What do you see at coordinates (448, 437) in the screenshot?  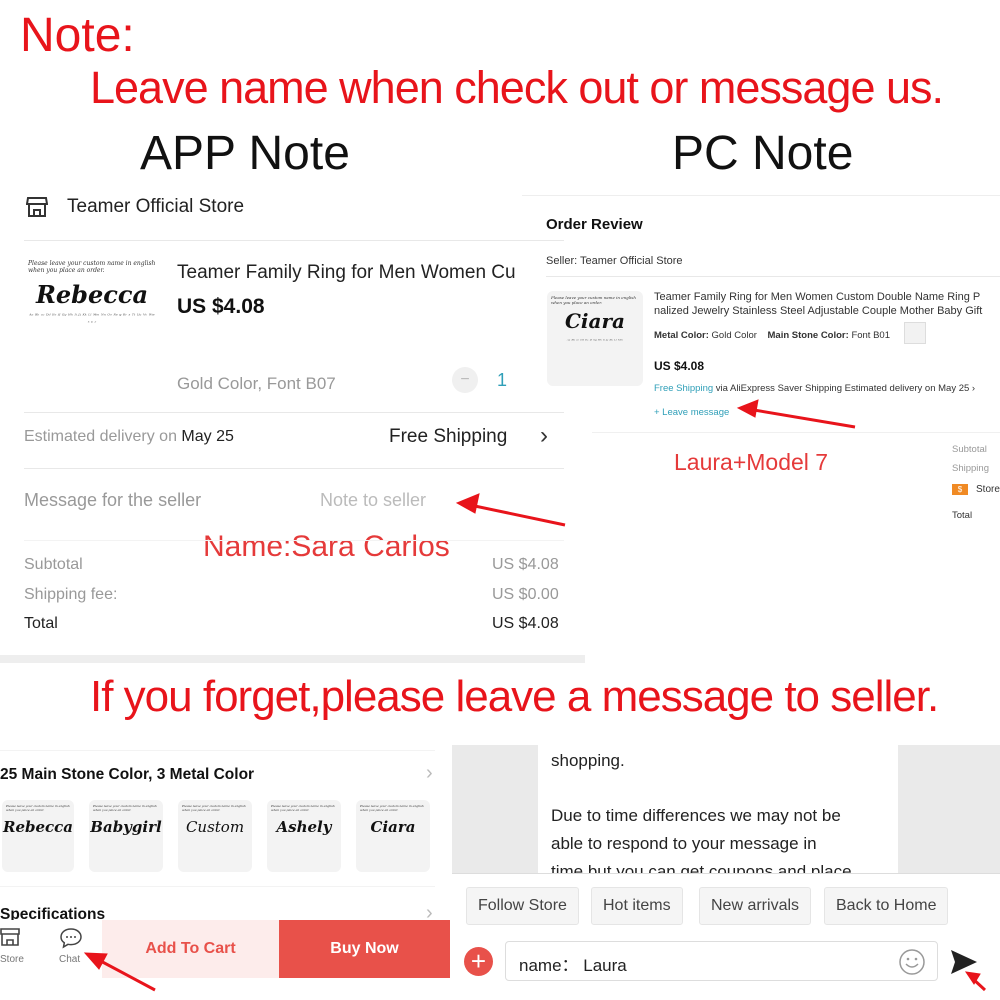 I see `shipping-option: Free Shipping` at bounding box center [448, 437].